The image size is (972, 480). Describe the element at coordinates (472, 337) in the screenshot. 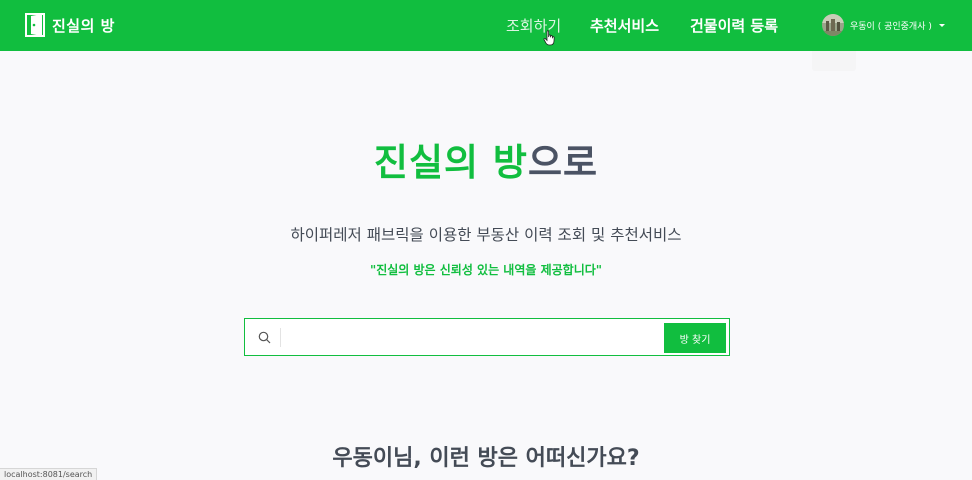

I see `search-input` at that location.